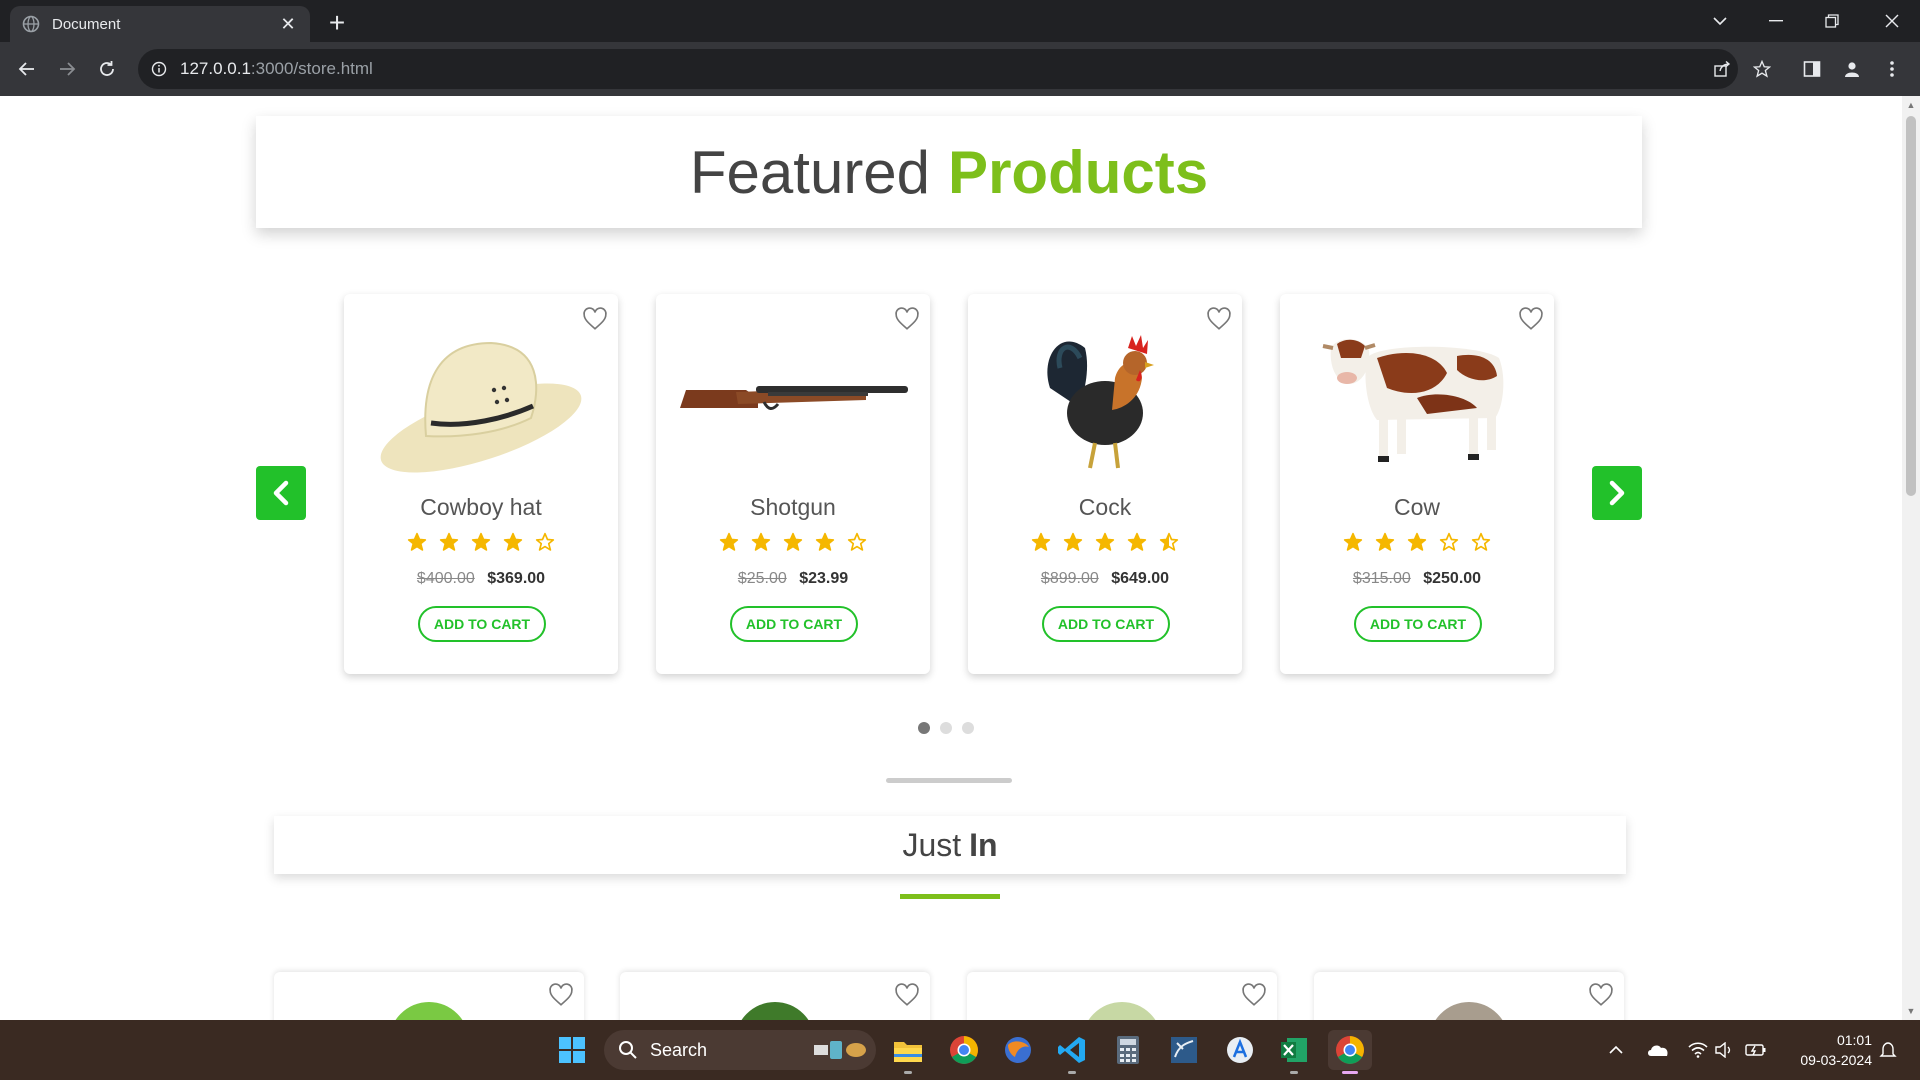  What do you see at coordinates (1892, 21) in the screenshot?
I see `close-window-button` at bounding box center [1892, 21].